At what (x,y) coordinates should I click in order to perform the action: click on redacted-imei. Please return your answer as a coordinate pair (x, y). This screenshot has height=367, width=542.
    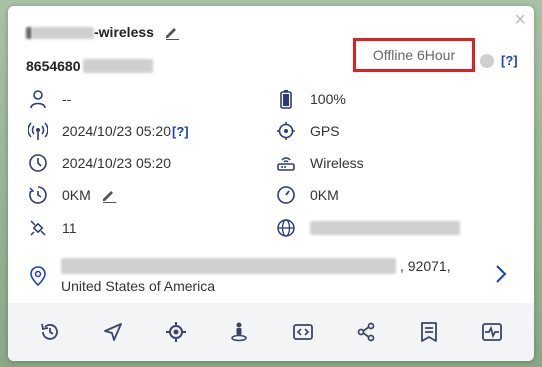
    Looking at the image, I should click on (117, 66).